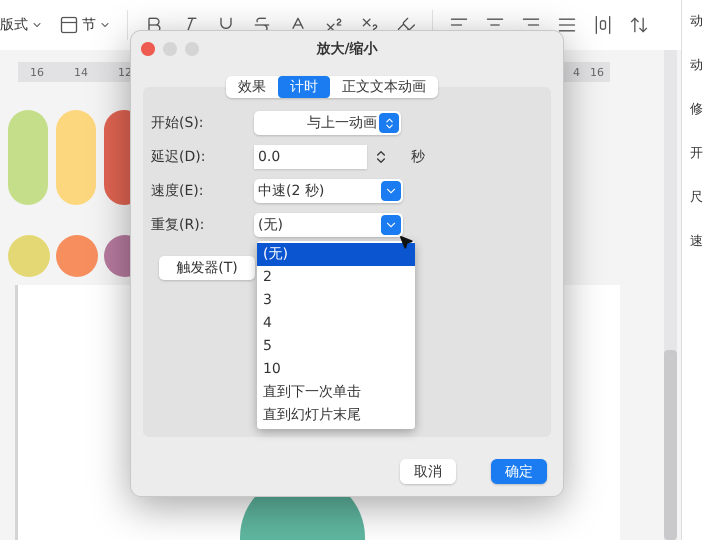 This screenshot has height=540, width=720. I want to click on field-label: 开始(S):, so click(178, 123).